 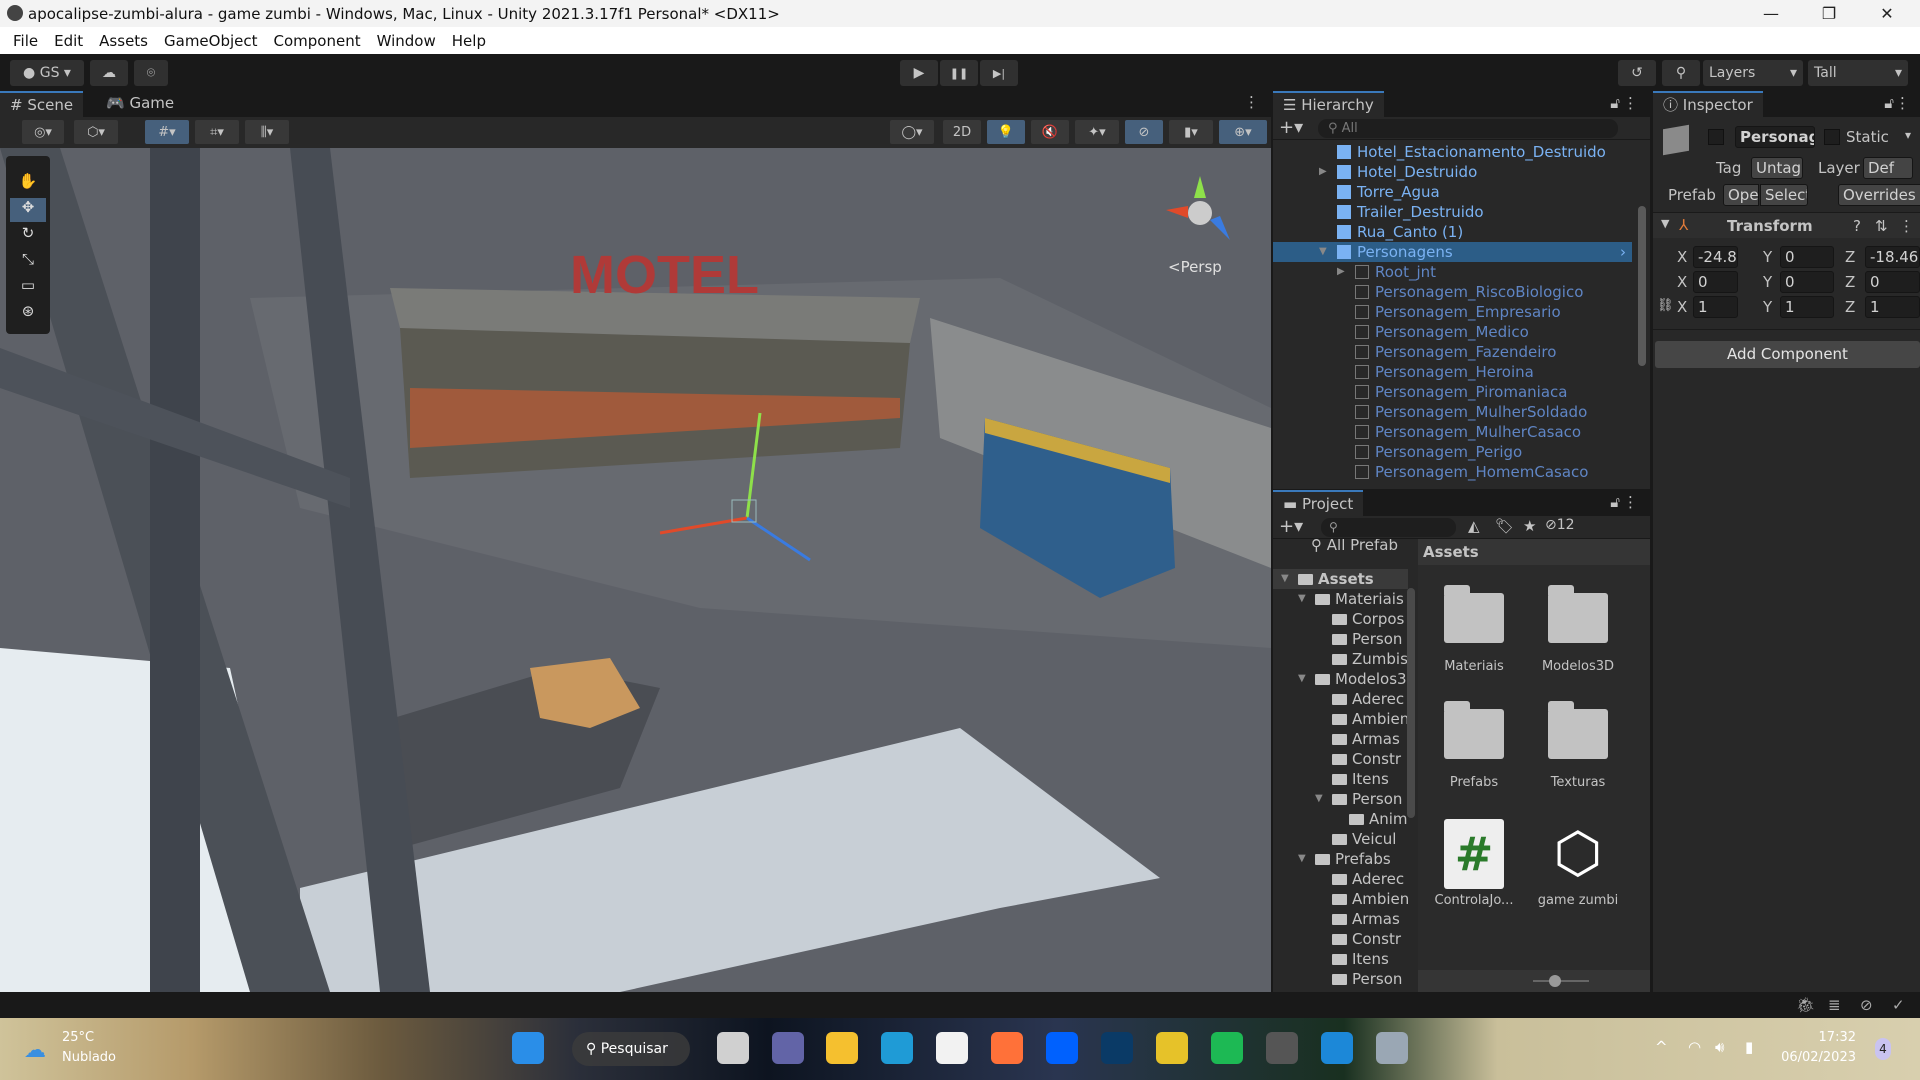 I want to click on tab-game: 🎮 Game, so click(x=140, y=104).